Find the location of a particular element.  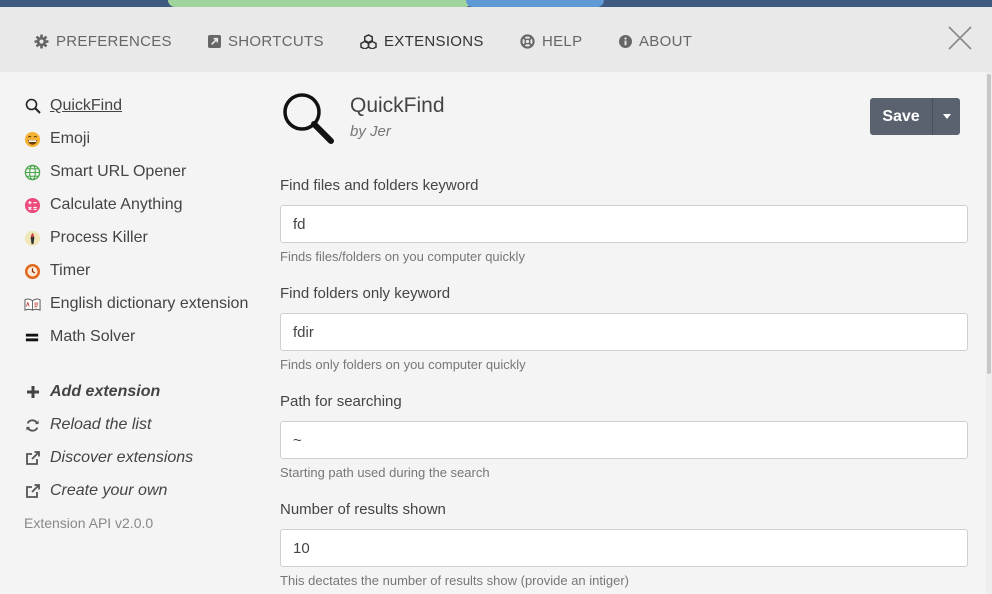

chevron-down-icon is located at coordinates (946, 116).